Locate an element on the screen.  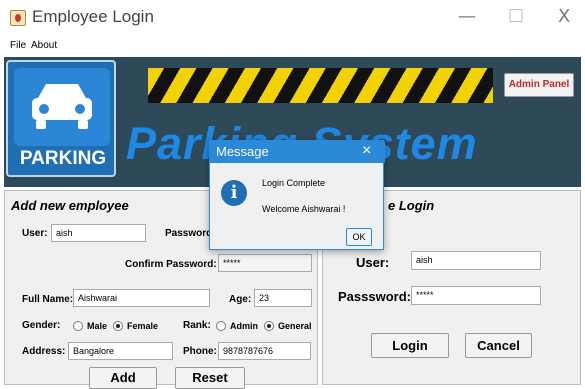
address-label: Address: is located at coordinates (44, 351).